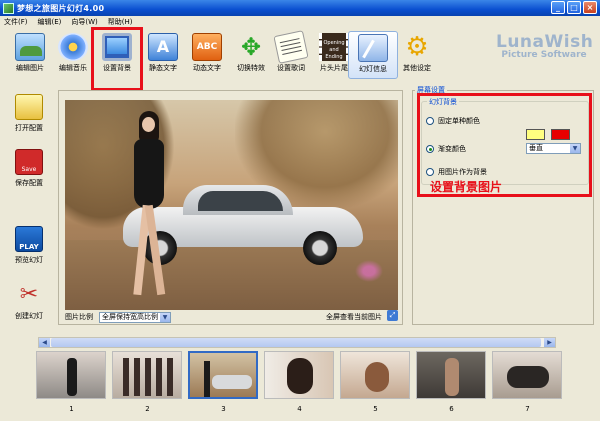 The width and height of the screenshot is (600, 421). I want to click on transition-effect-icon: ✥, so click(251, 47).